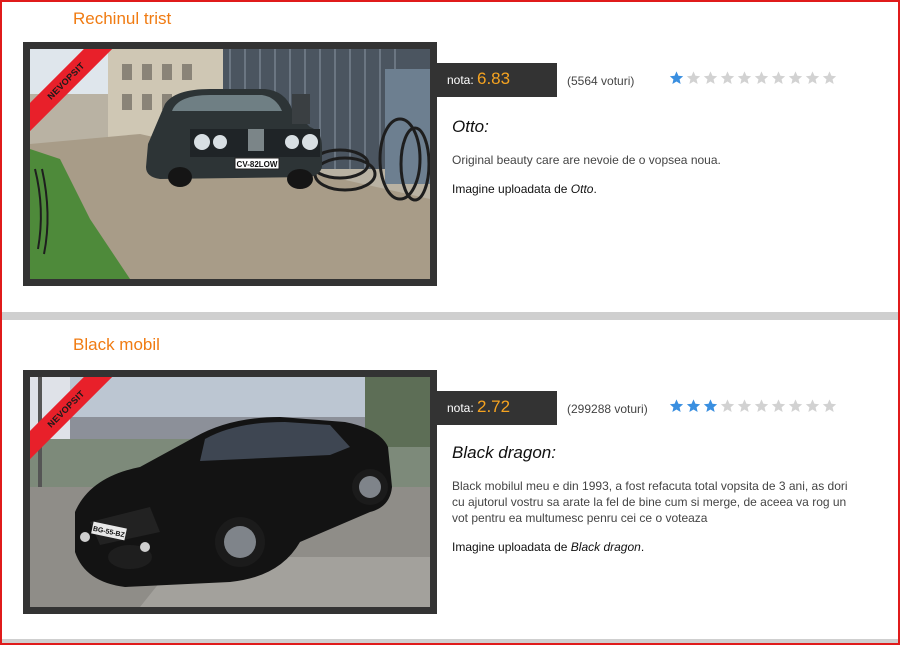  I want to click on upload-credit: Imagine uploadata de Black dragon., so click(548, 547).